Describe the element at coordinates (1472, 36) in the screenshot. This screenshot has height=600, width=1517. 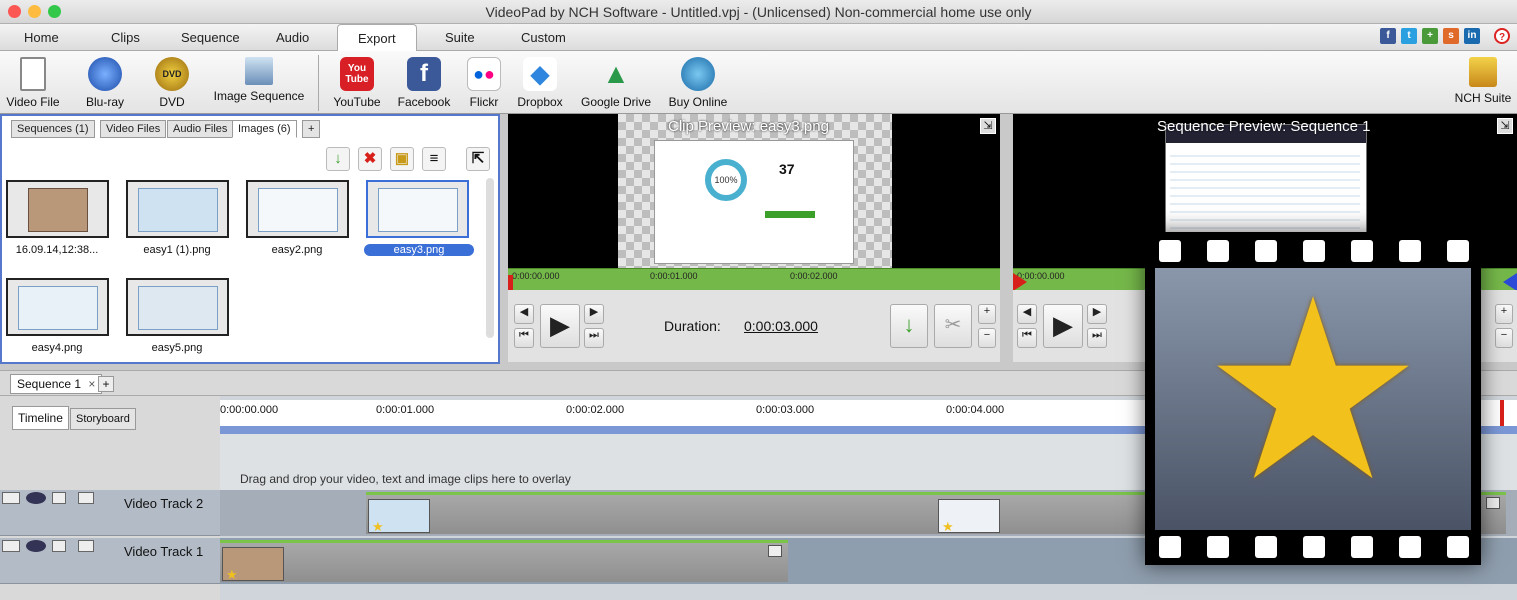
I see `linkedin-share-icon: in` at that location.